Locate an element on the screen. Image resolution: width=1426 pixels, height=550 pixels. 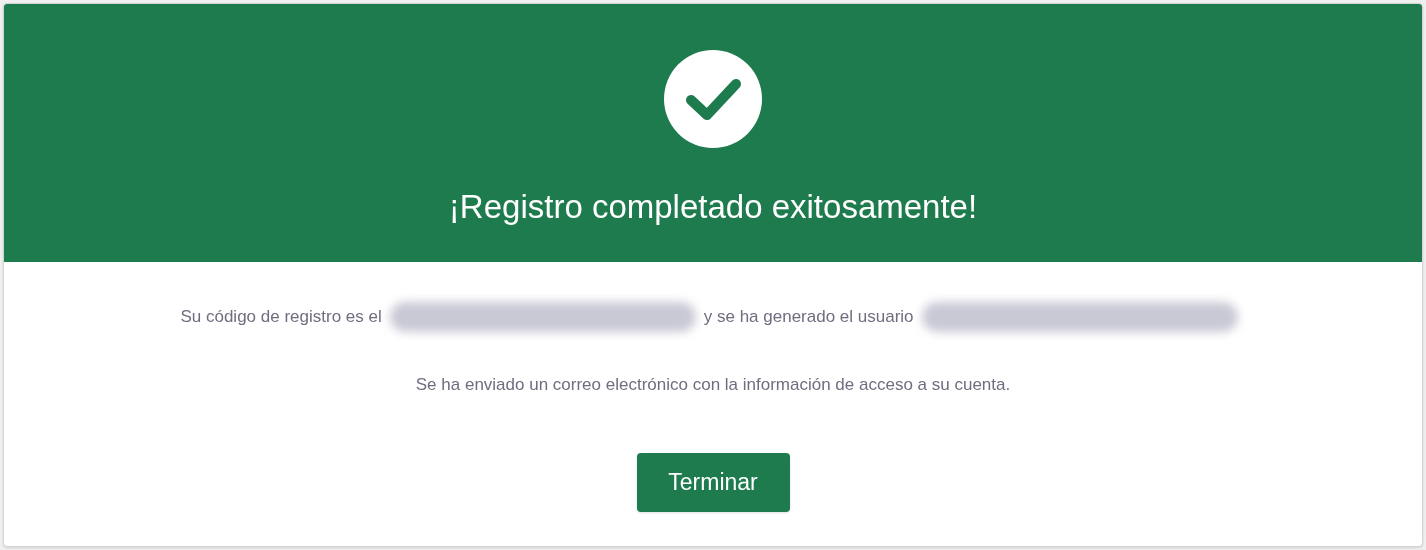
finish-button: Terminar is located at coordinates (713, 482).